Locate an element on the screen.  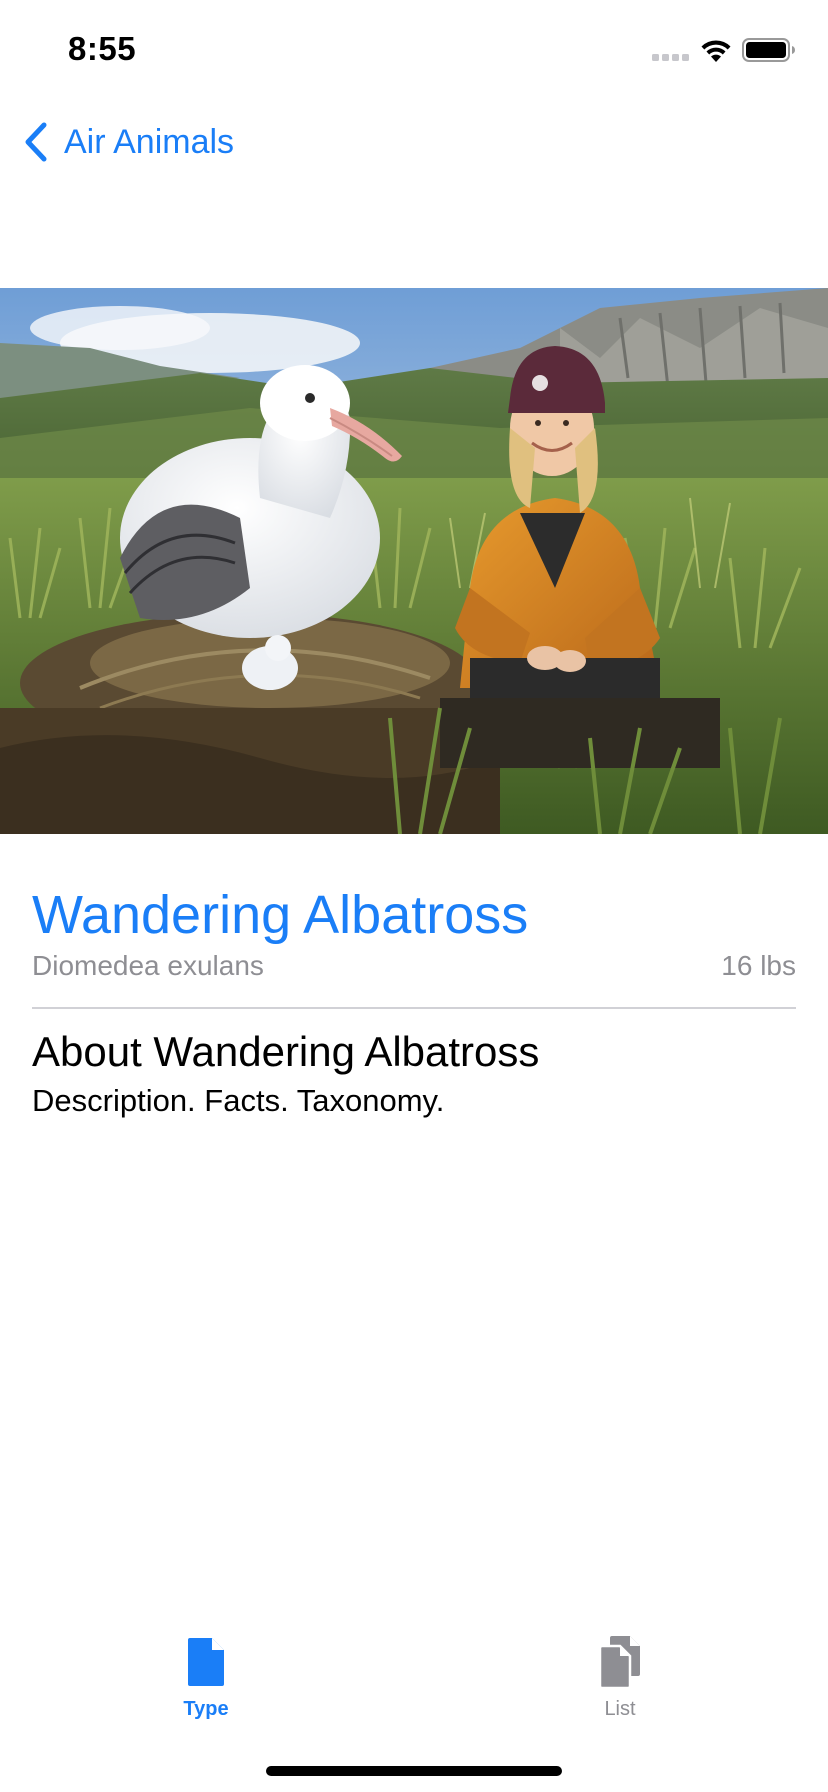
back-button: Air Animals is located at coordinates (128, 142).